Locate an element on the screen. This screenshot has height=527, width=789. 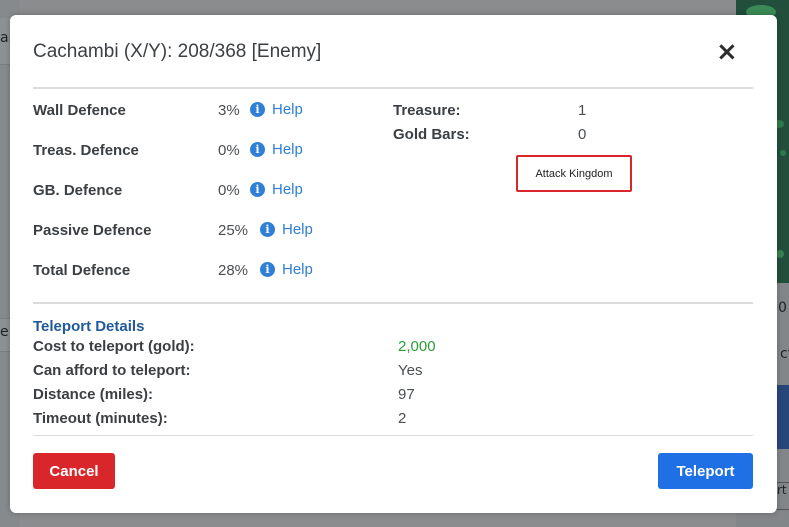
afford-value: Yes is located at coordinates (410, 370).